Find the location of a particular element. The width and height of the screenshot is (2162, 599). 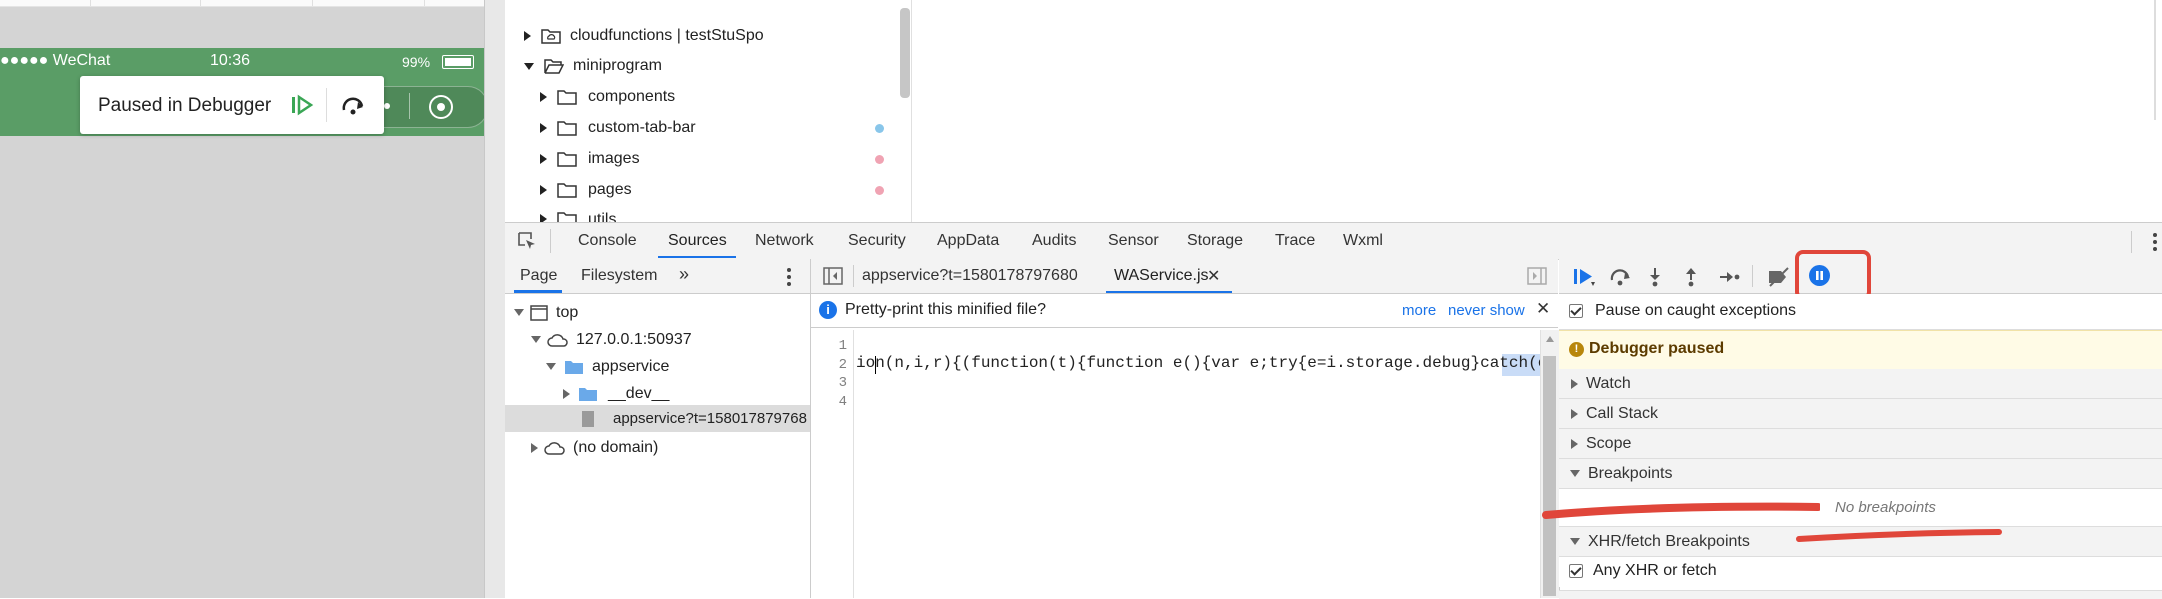

inspect-element-button is located at coordinates (527, 241).